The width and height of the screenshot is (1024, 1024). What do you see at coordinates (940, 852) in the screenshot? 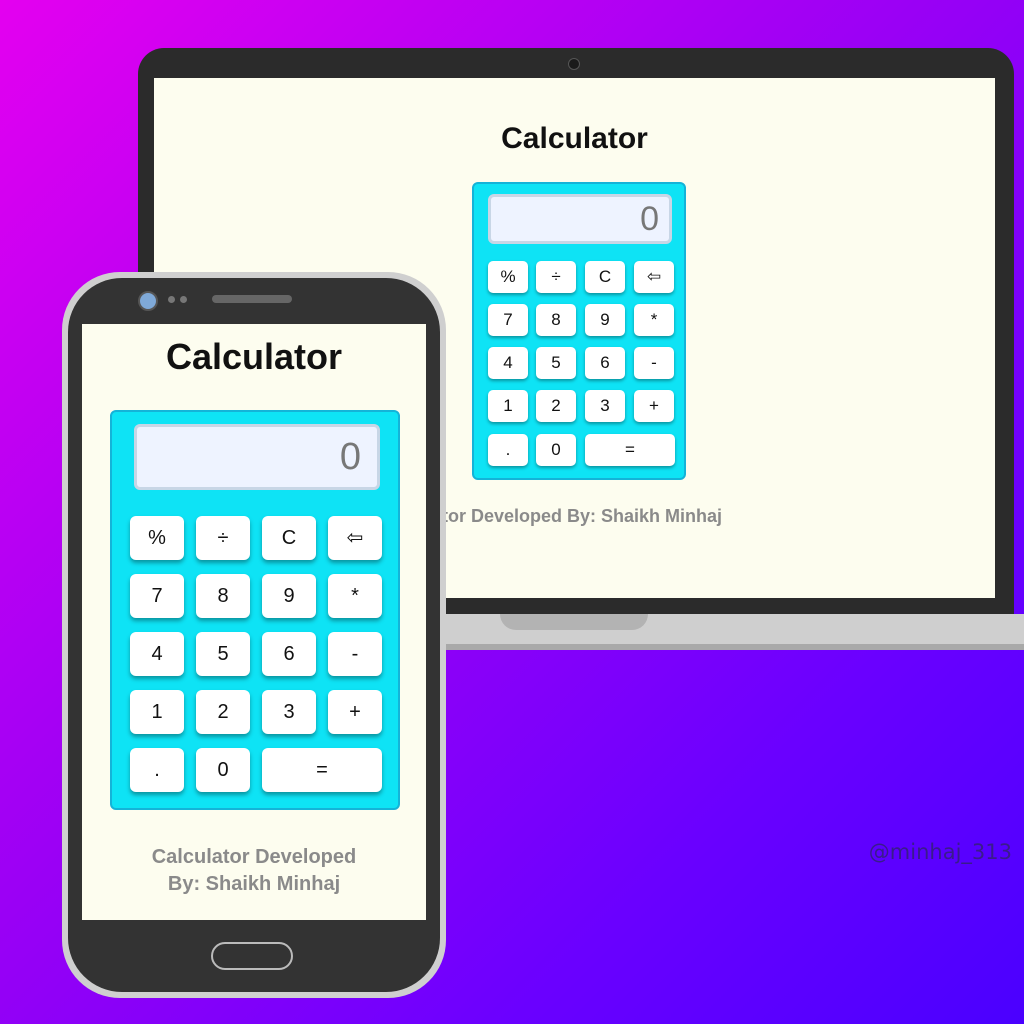
I see `watermark: @minhaj_313` at bounding box center [940, 852].